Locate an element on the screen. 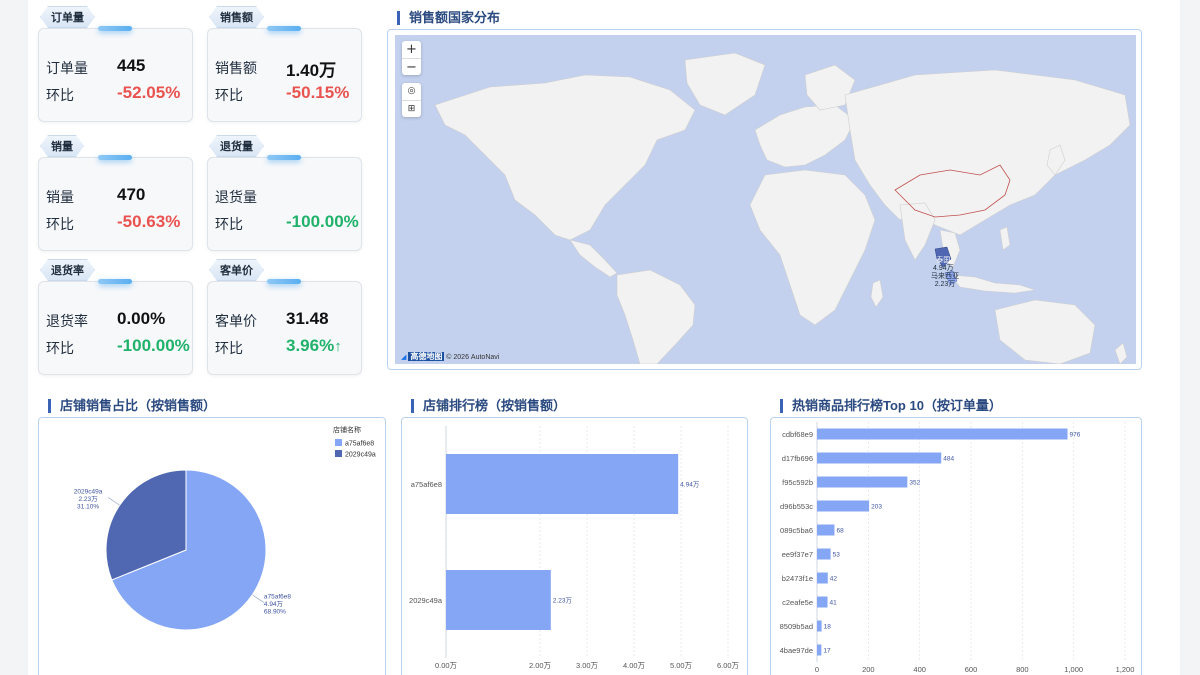 The height and width of the screenshot is (675, 1200). kpi-change-text: -50.15% is located at coordinates (318, 92).